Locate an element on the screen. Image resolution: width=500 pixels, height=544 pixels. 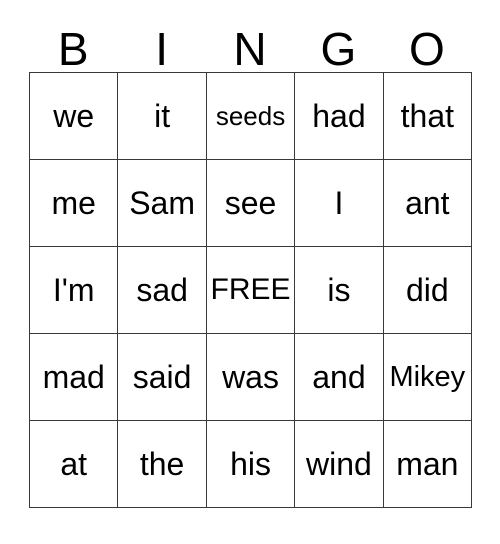
bingo-cell-g3: is is located at coordinates (339, 290).